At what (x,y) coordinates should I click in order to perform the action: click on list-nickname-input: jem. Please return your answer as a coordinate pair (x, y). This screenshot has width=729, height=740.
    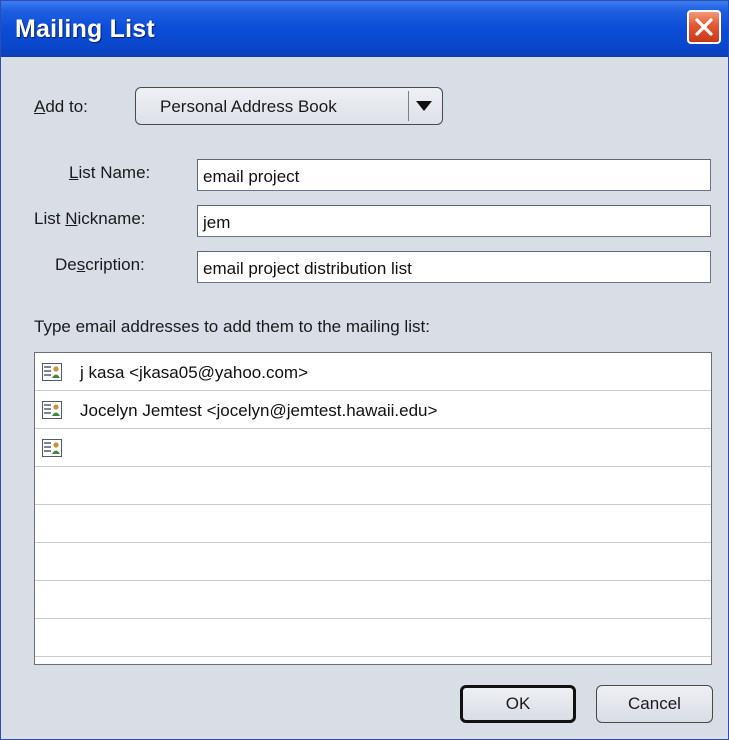
    Looking at the image, I should click on (454, 221).